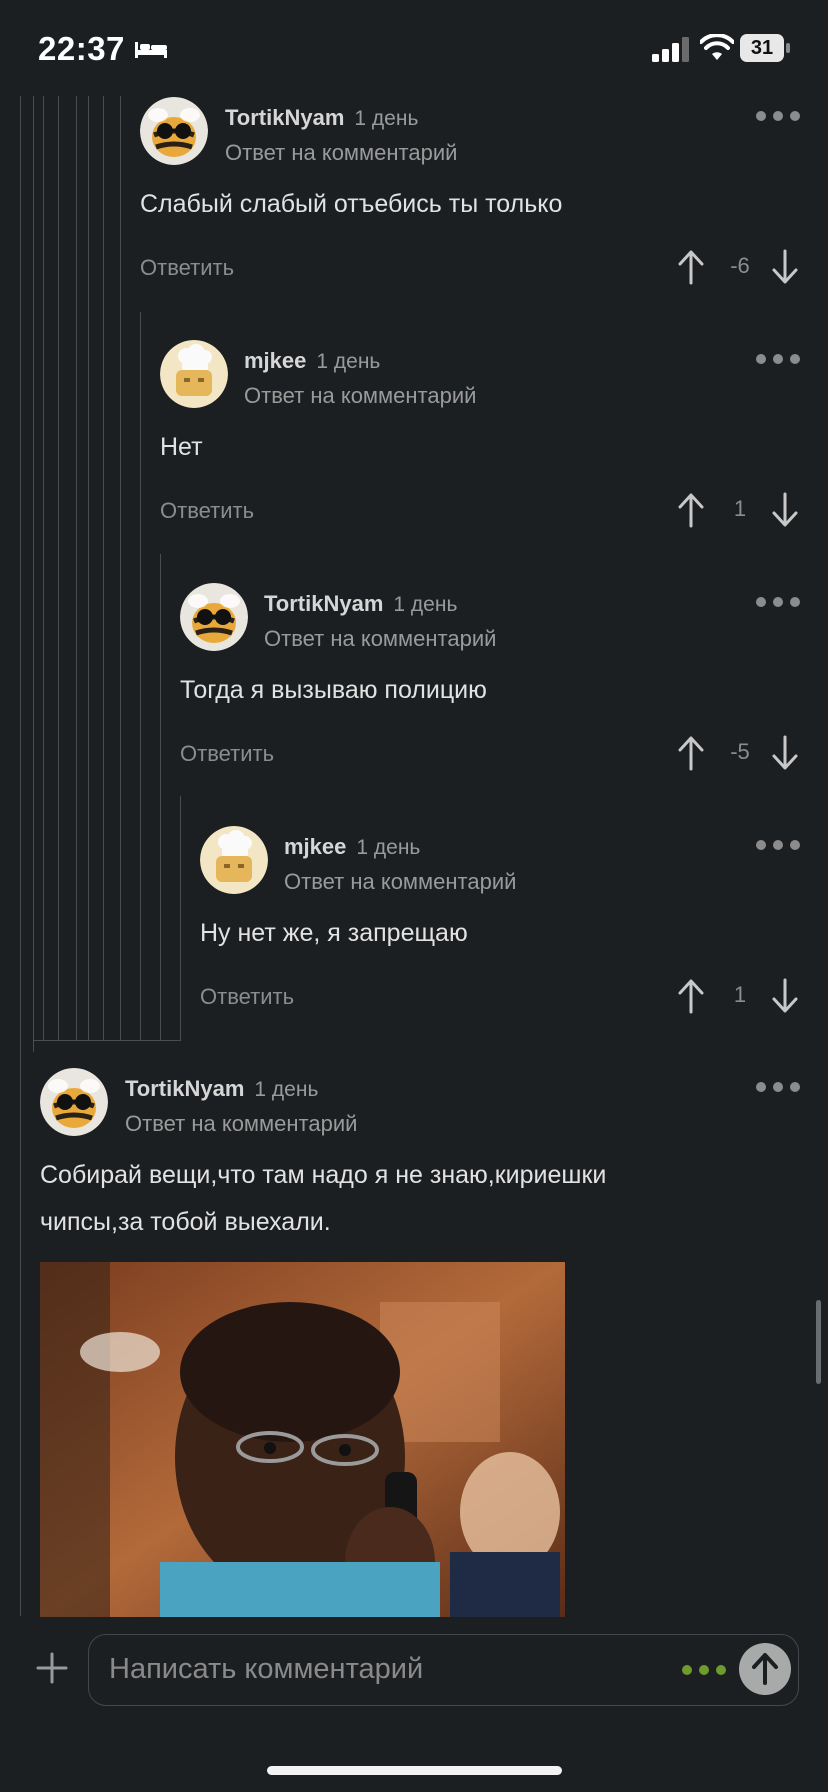 This screenshot has height=1792, width=828. I want to click on battery-level: 31, so click(762, 48).